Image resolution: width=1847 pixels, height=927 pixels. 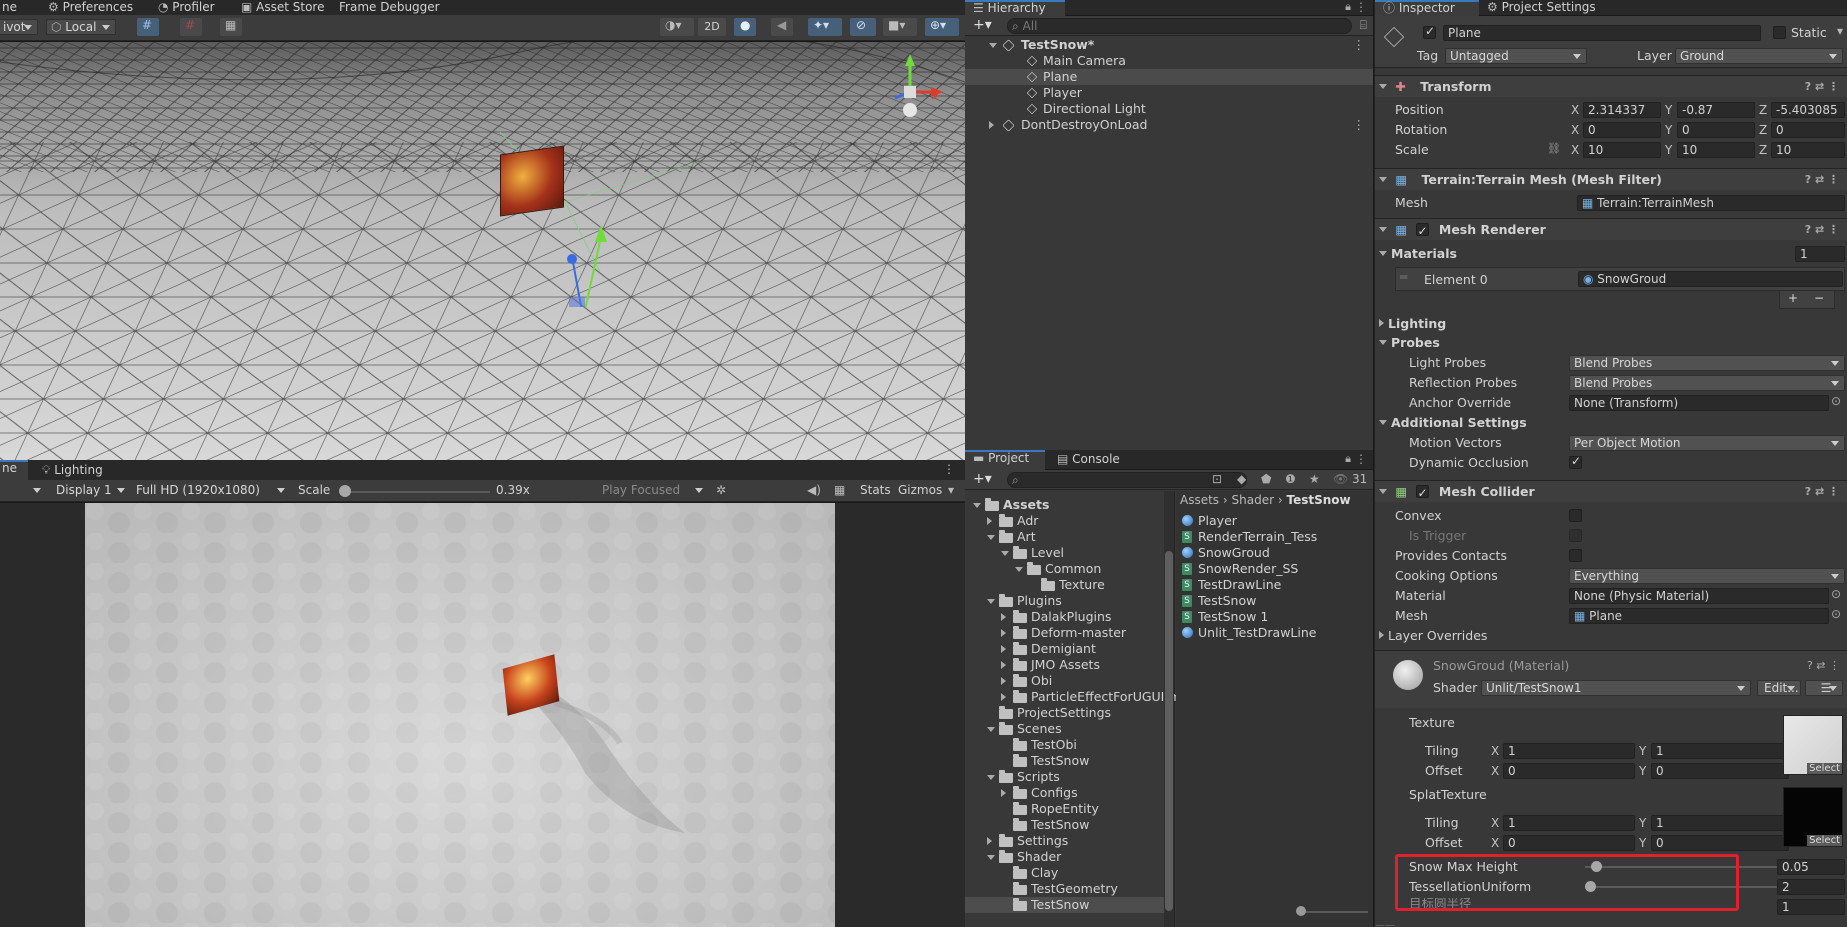 I want to click on icon-size-slider-thumb, so click(x=1301, y=911).